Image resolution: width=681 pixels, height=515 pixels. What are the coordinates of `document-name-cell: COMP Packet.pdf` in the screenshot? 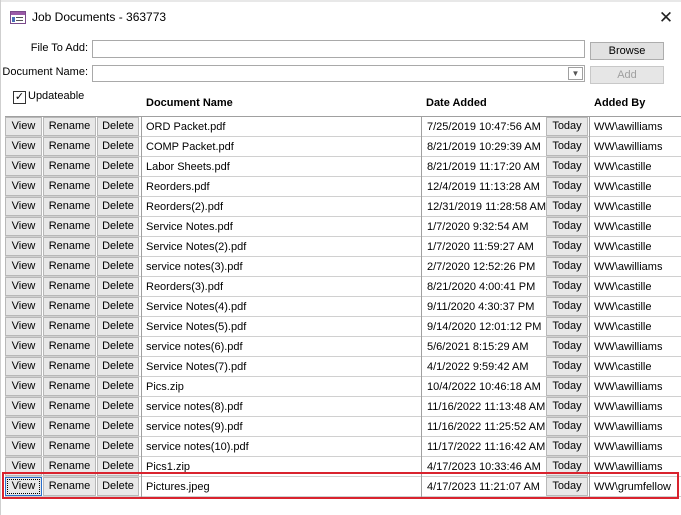 It's located at (283, 147).